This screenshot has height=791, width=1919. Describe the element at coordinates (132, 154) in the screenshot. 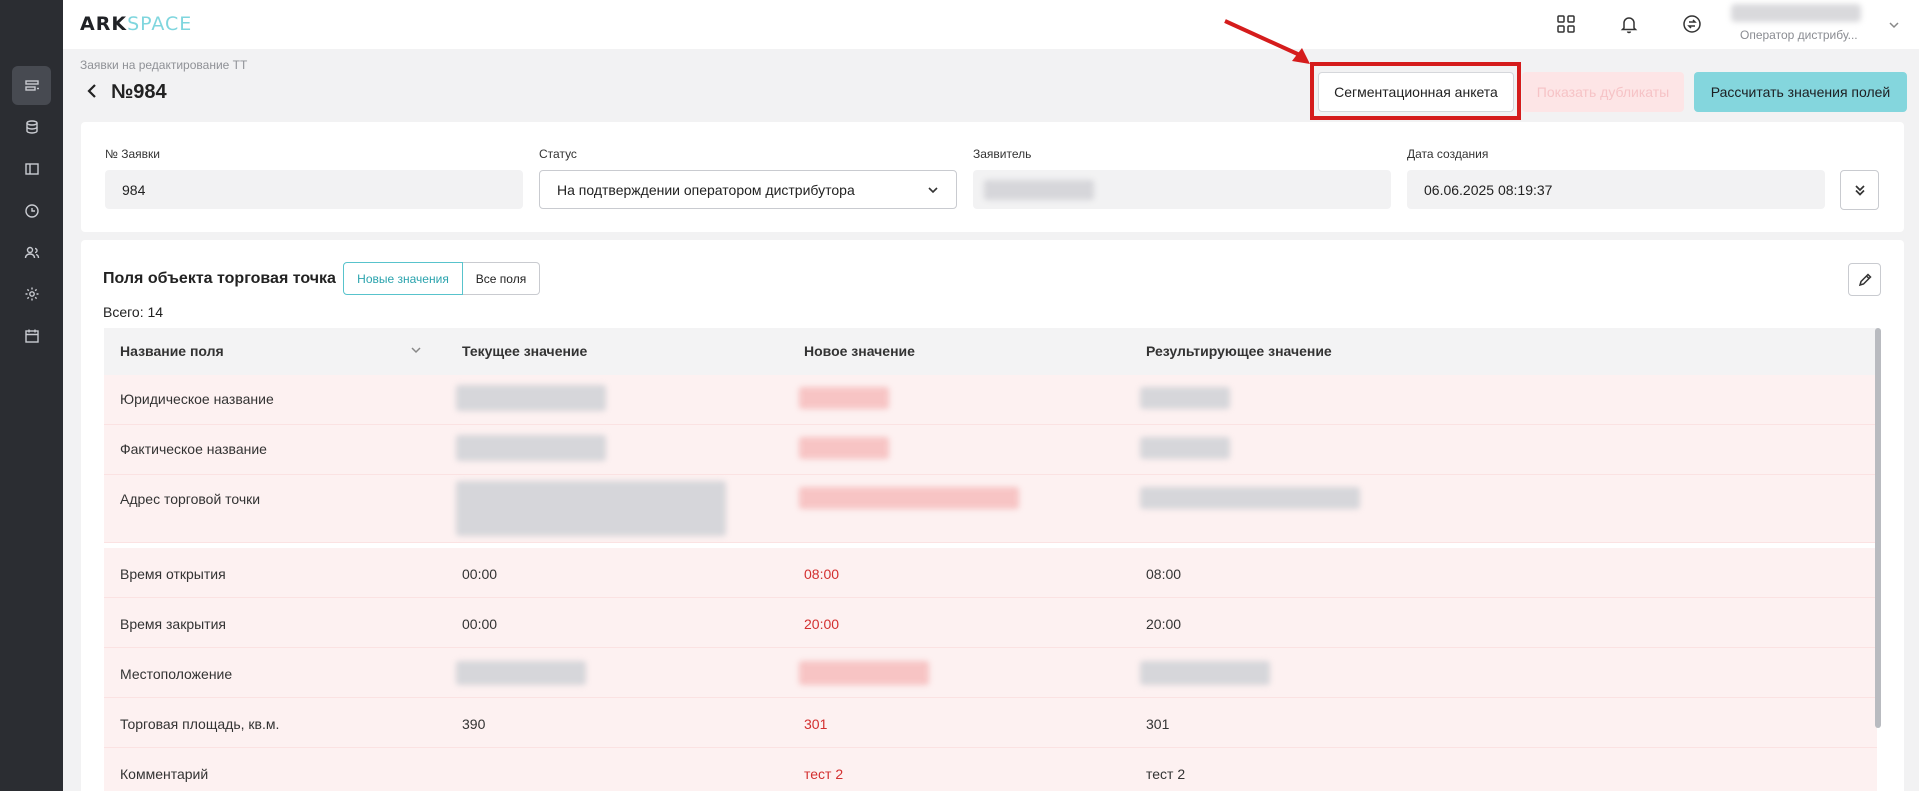

I see `request-no-label: № Заявки` at that location.